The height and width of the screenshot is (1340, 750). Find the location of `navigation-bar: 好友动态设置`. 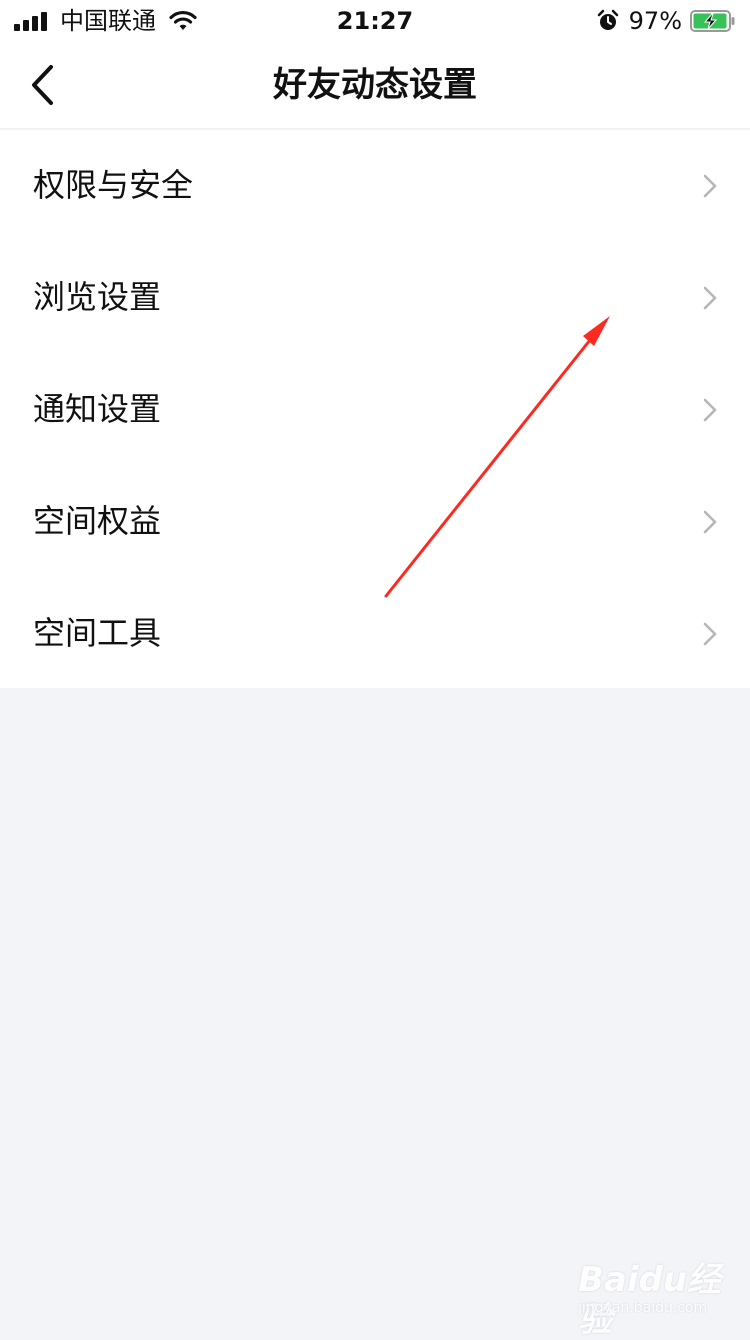

navigation-bar: 好友动态设置 is located at coordinates (375, 85).